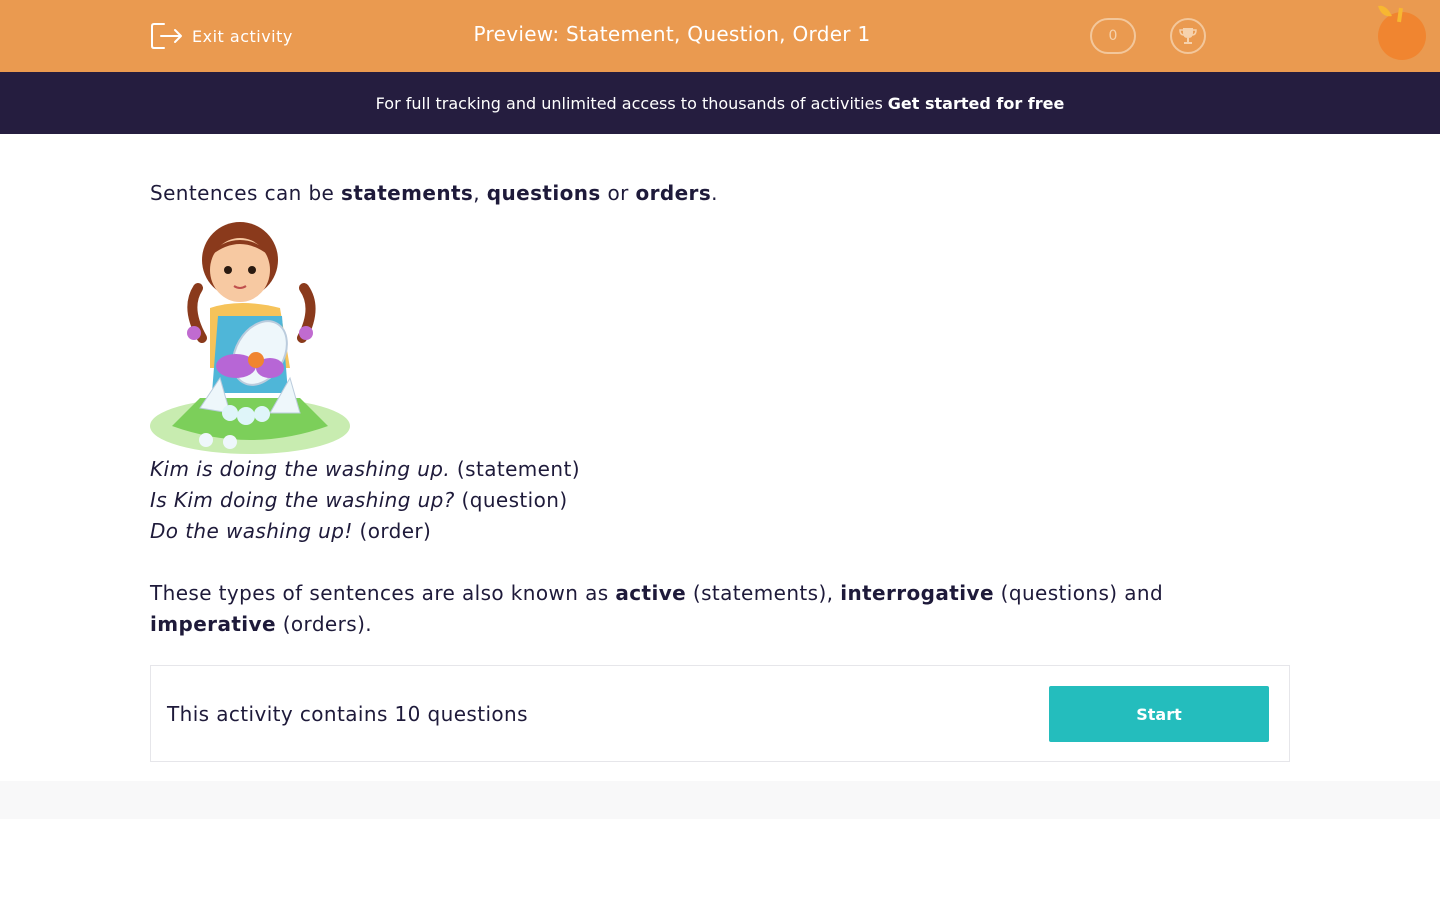 This screenshot has width=1440, height=900. I want to click on trophy-icon, so click(1188, 36).